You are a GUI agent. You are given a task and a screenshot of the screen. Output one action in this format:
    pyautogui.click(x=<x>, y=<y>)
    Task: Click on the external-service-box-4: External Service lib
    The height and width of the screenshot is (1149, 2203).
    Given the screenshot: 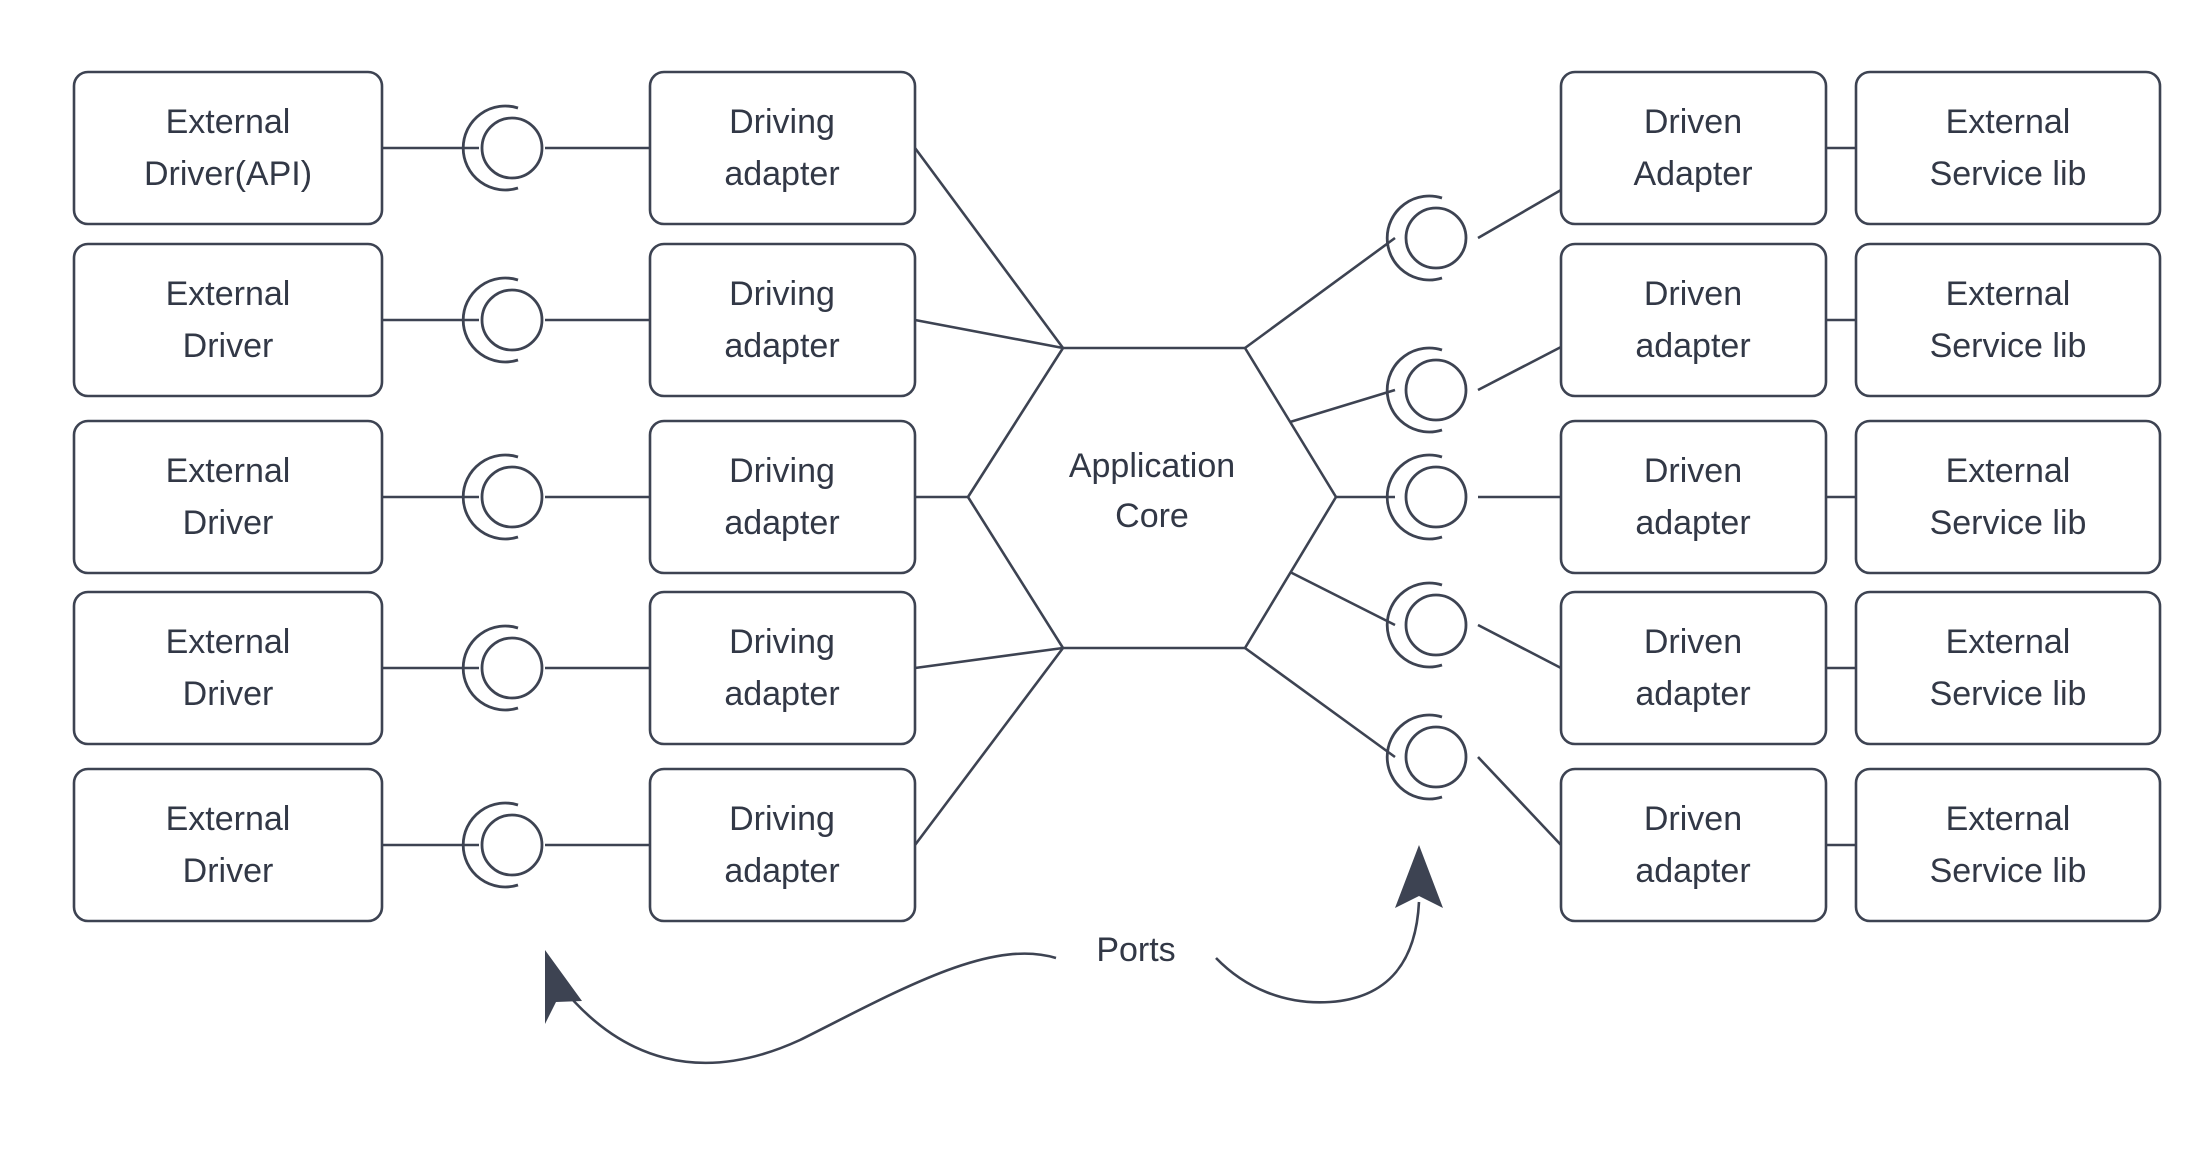 What is the action you would take?
    pyautogui.click(x=2008, y=668)
    